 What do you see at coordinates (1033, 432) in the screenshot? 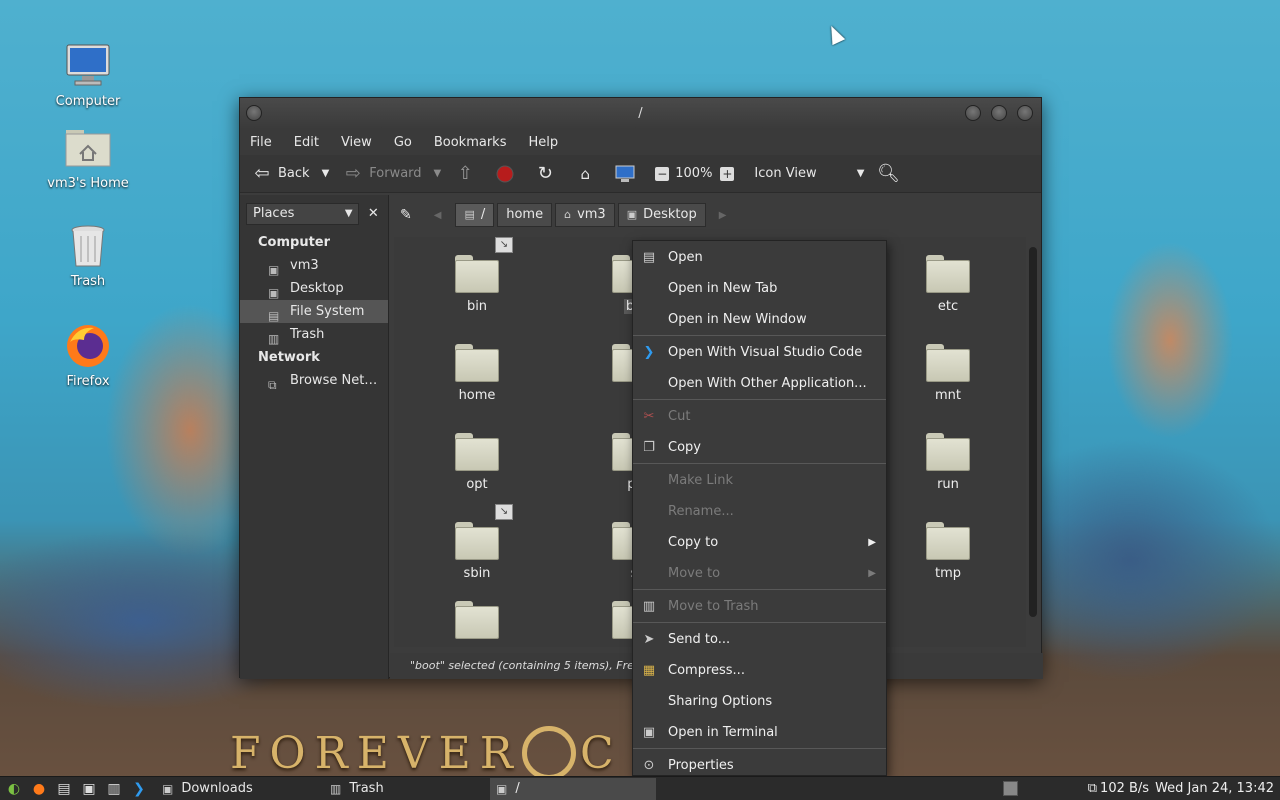
I see `scrollbar-thumb` at bounding box center [1033, 432].